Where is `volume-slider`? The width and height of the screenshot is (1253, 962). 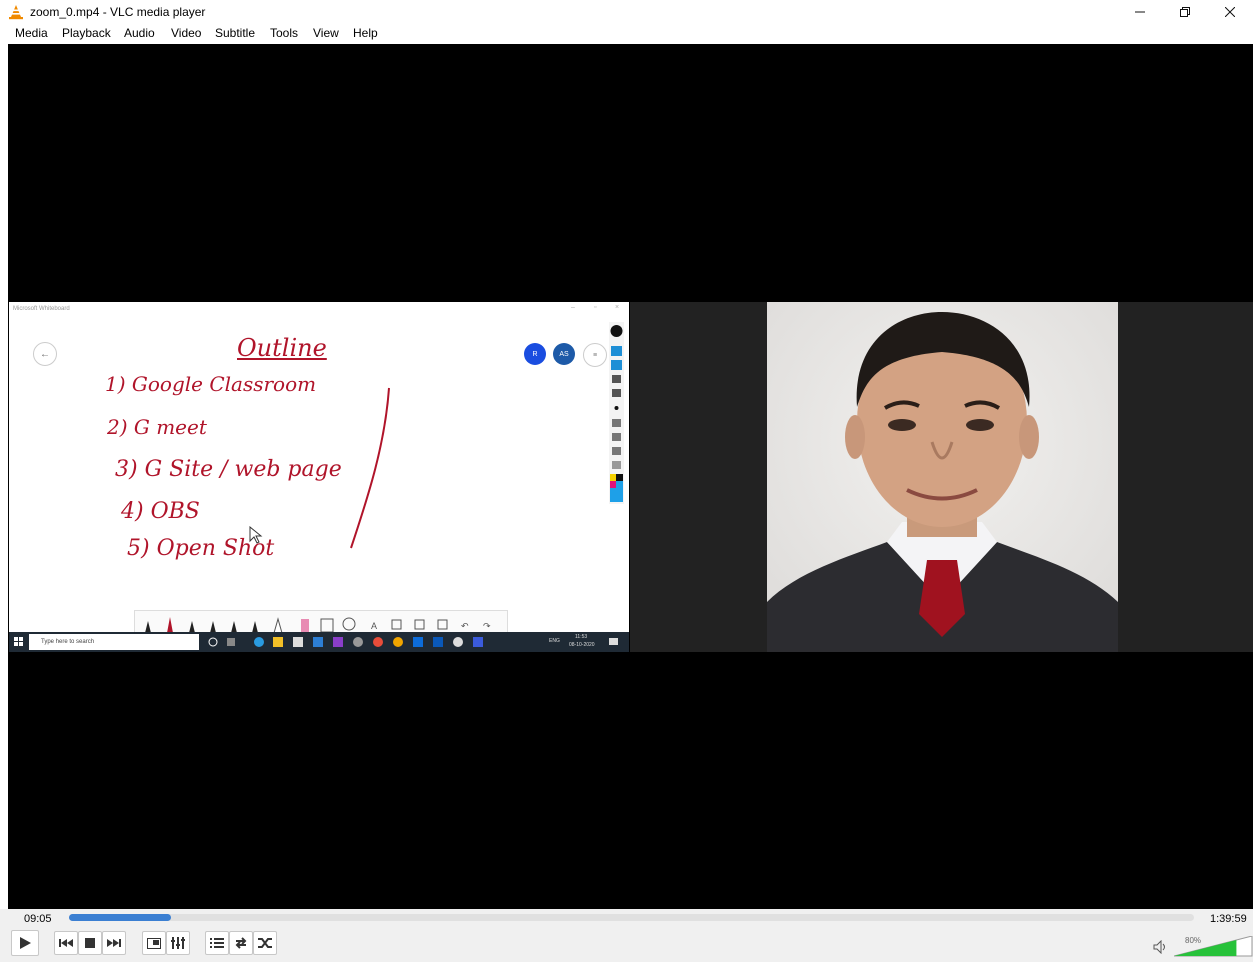
volume-slider is located at coordinates (1213, 946).